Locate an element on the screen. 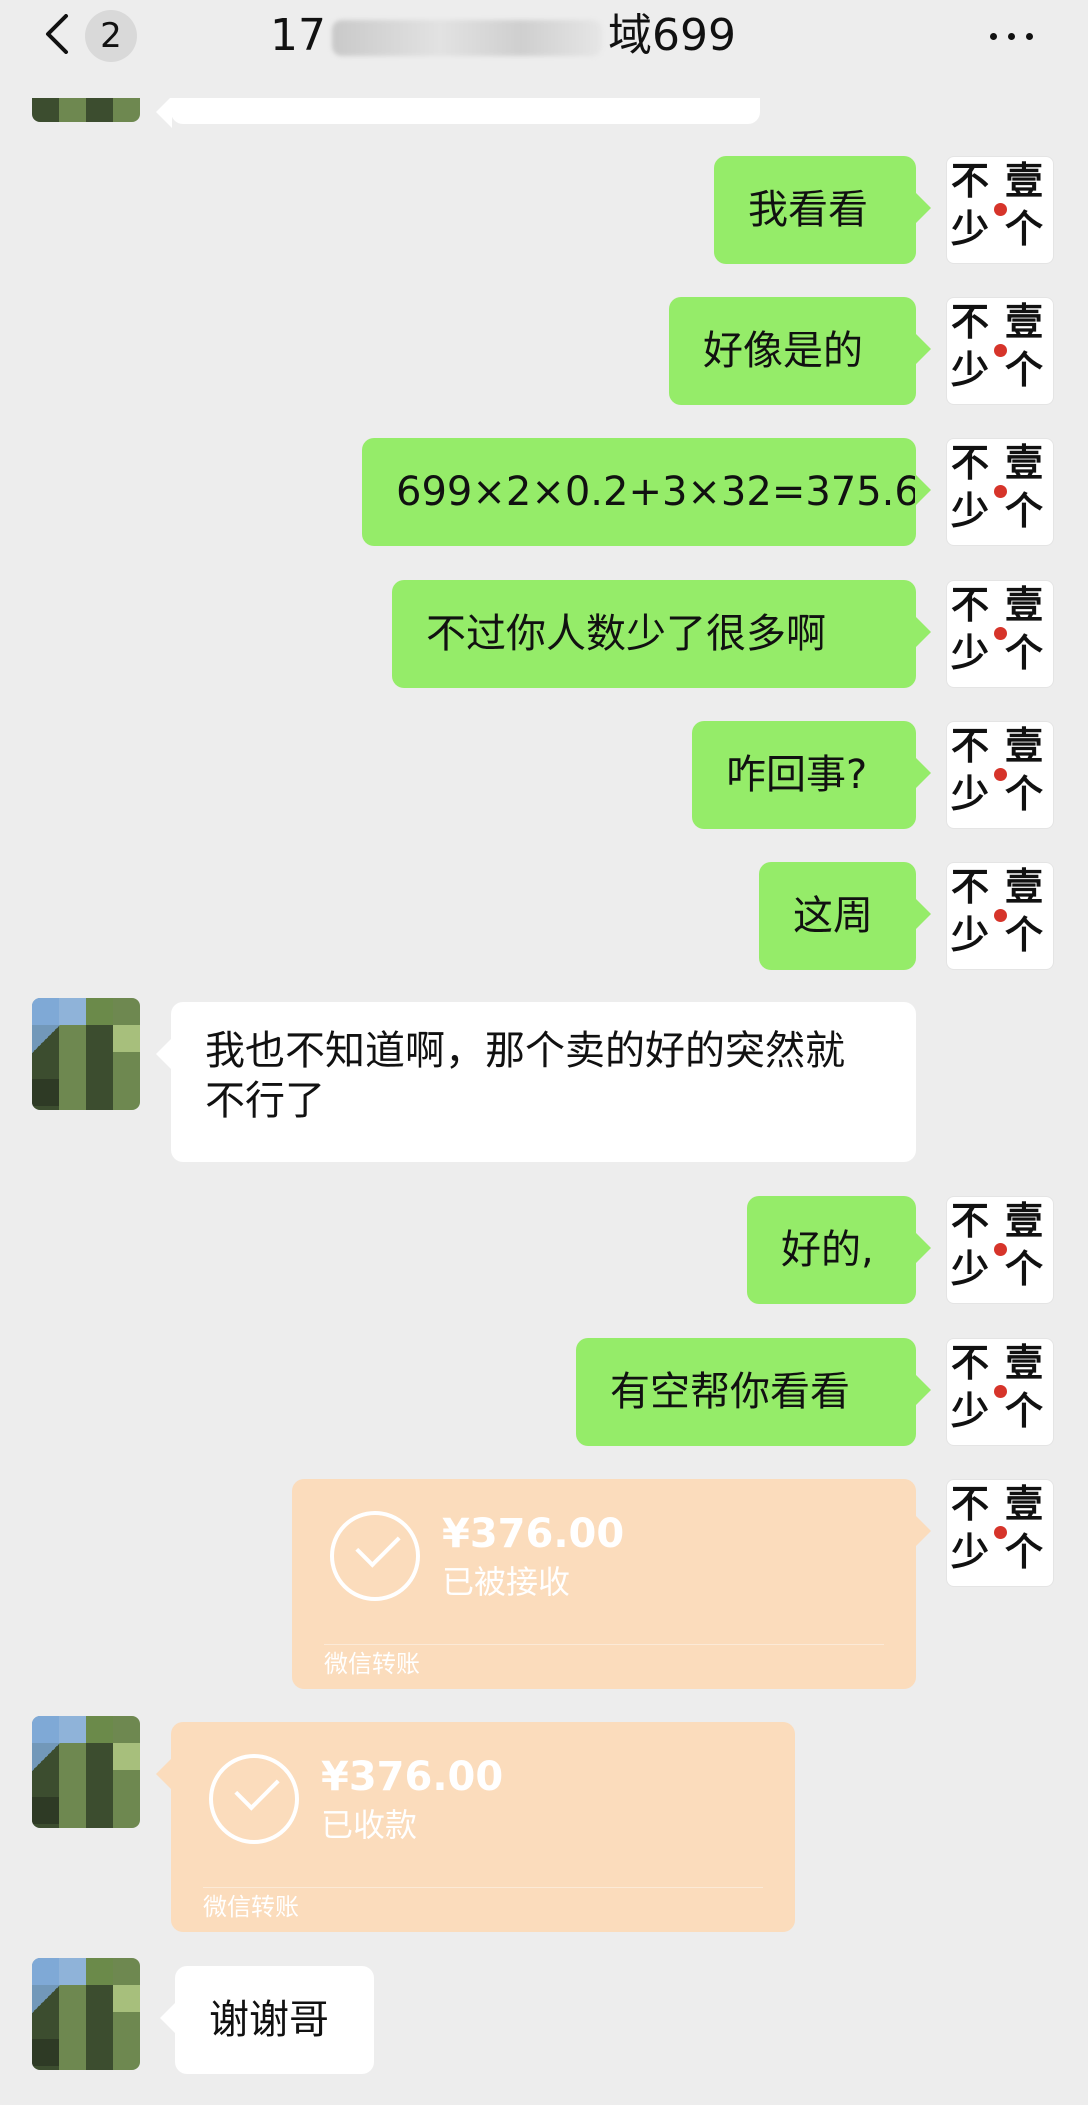 This screenshot has height=2105, width=1088. message-bubble-sent: 好的, is located at coordinates (839, 1250).